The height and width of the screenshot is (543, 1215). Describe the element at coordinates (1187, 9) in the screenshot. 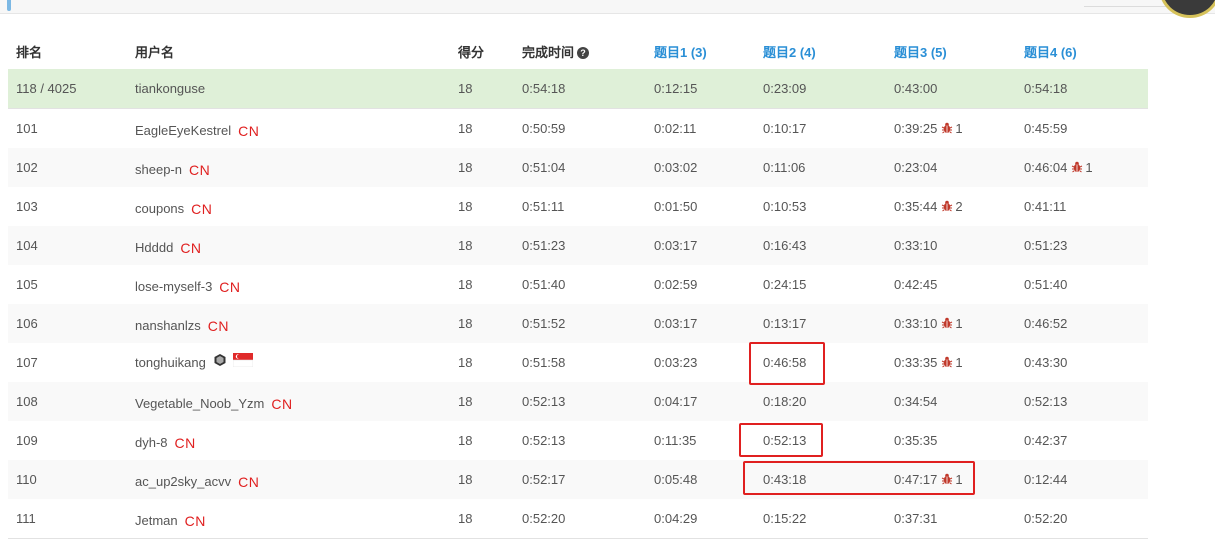

I see `avatar` at that location.